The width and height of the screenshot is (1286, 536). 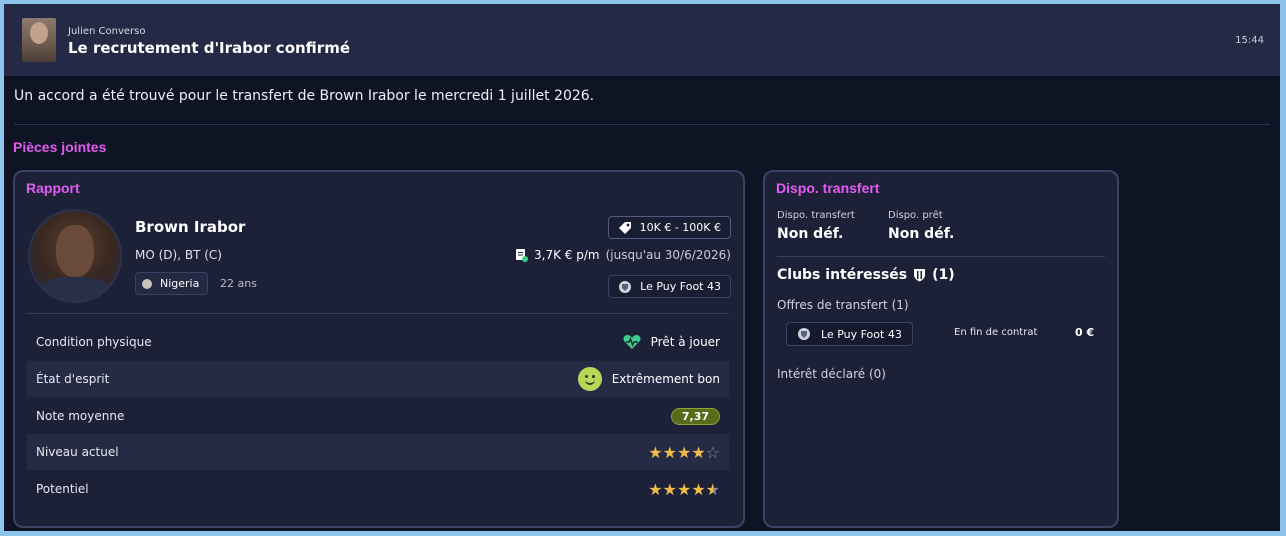 I want to click on dispo-divider, so click(x=941, y=256).